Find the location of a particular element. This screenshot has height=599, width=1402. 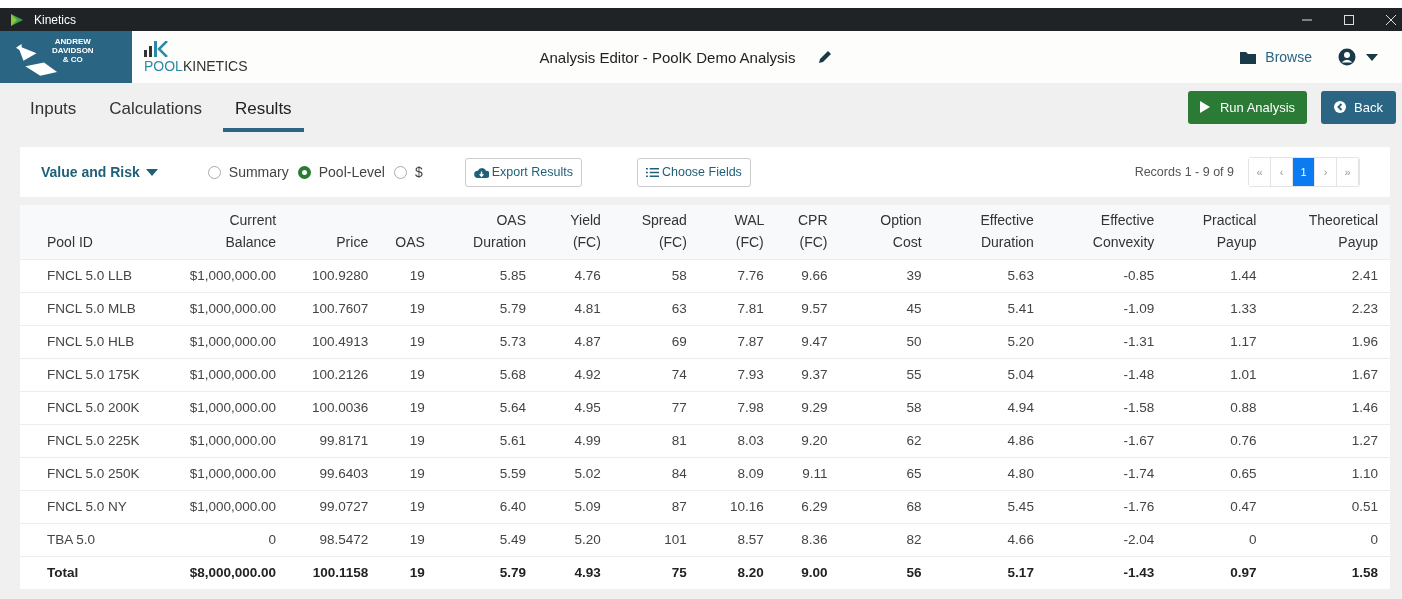

table-cell: 100.2126 is located at coordinates (340, 374).